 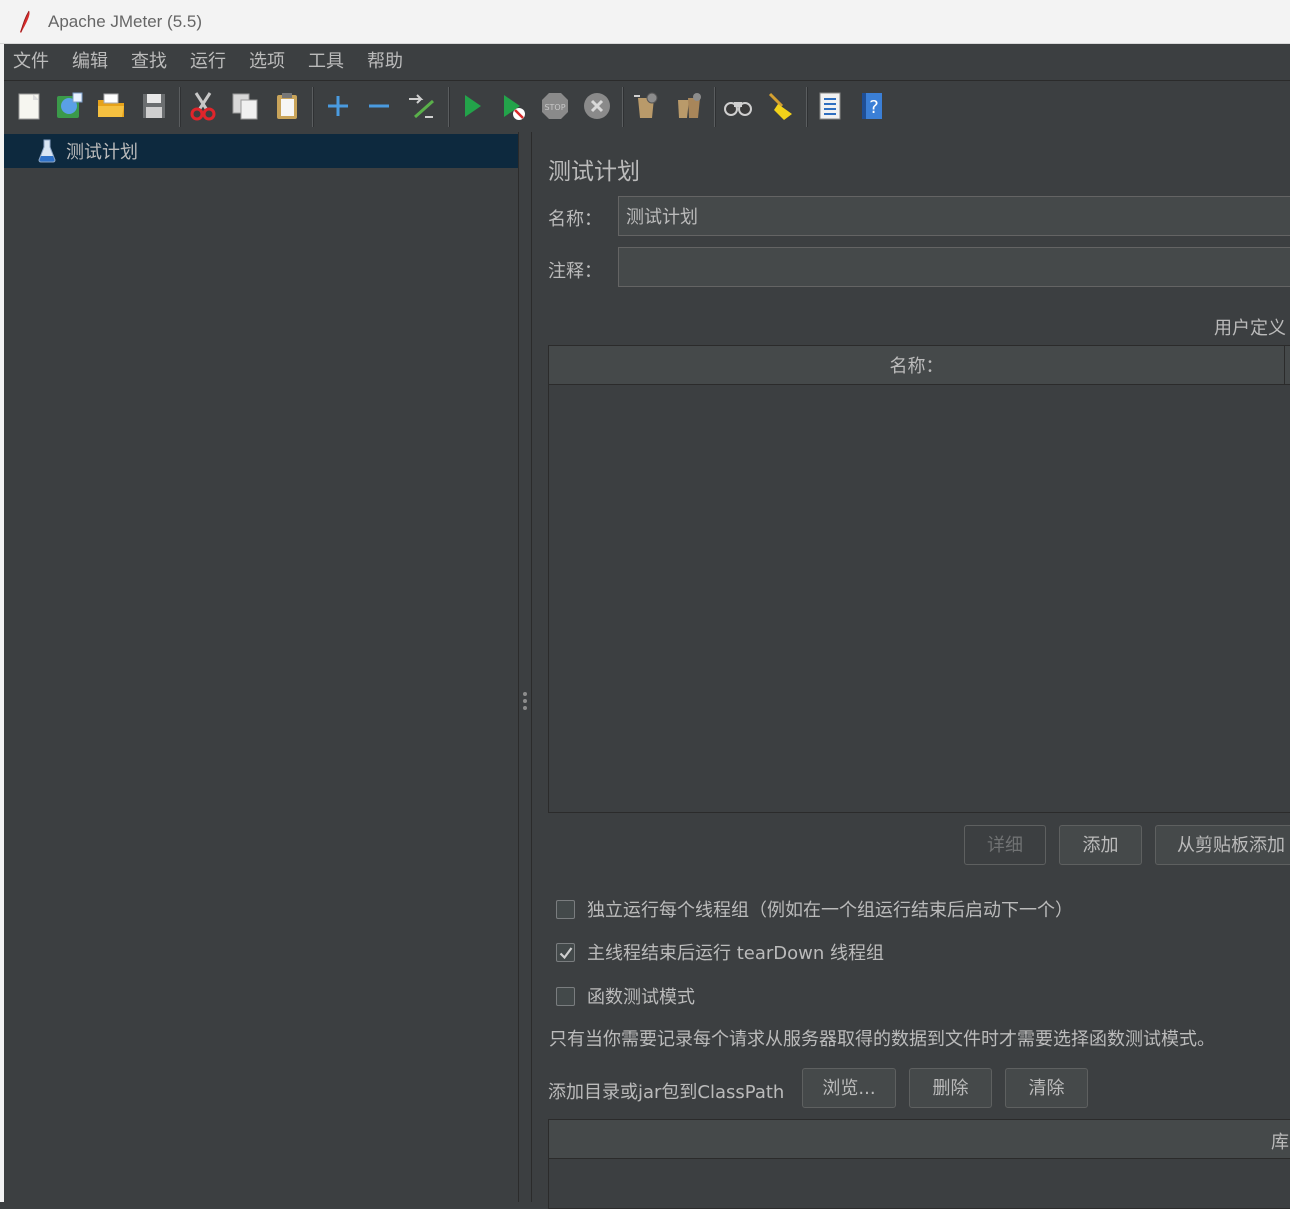 What do you see at coordinates (575, 271) in the screenshot?
I see `comment-label: 注释：` at bounding box center [575, 271].